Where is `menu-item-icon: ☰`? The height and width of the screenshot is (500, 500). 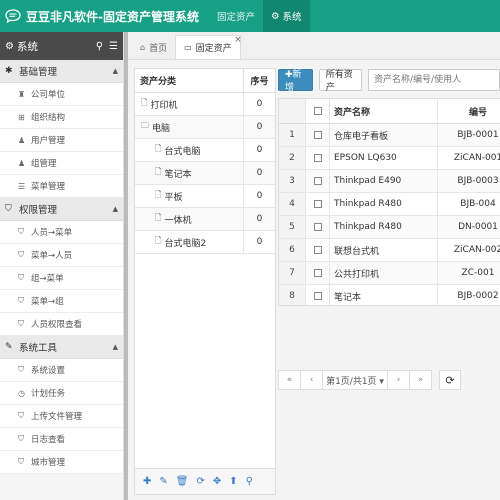 menu-item-icon: ☰ is located at coordinates (22, 186).